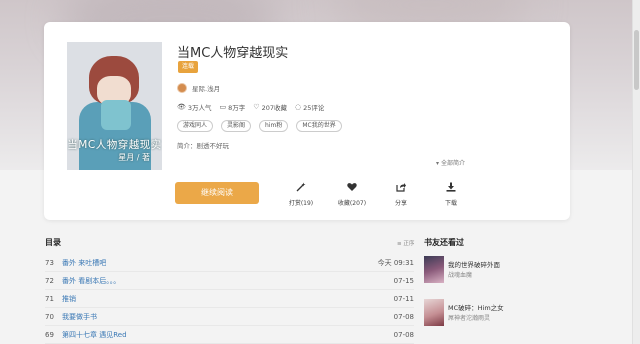  Describe the element at coordinates (636, 172) in the screenshot. I see `scrollbar` at that location.